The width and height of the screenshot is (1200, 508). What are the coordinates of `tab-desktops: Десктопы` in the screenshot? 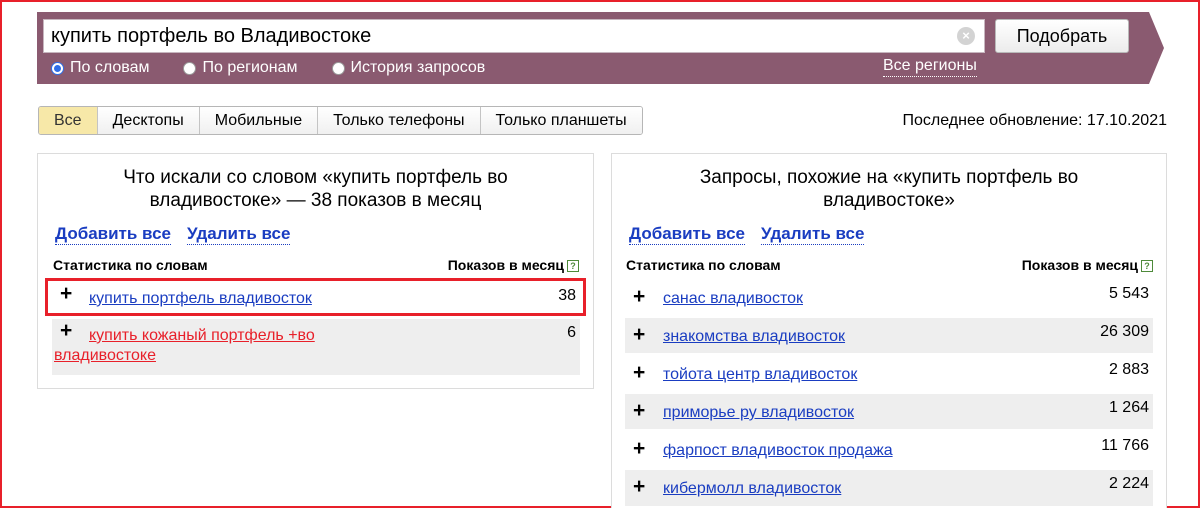 It's located at (147, 120).